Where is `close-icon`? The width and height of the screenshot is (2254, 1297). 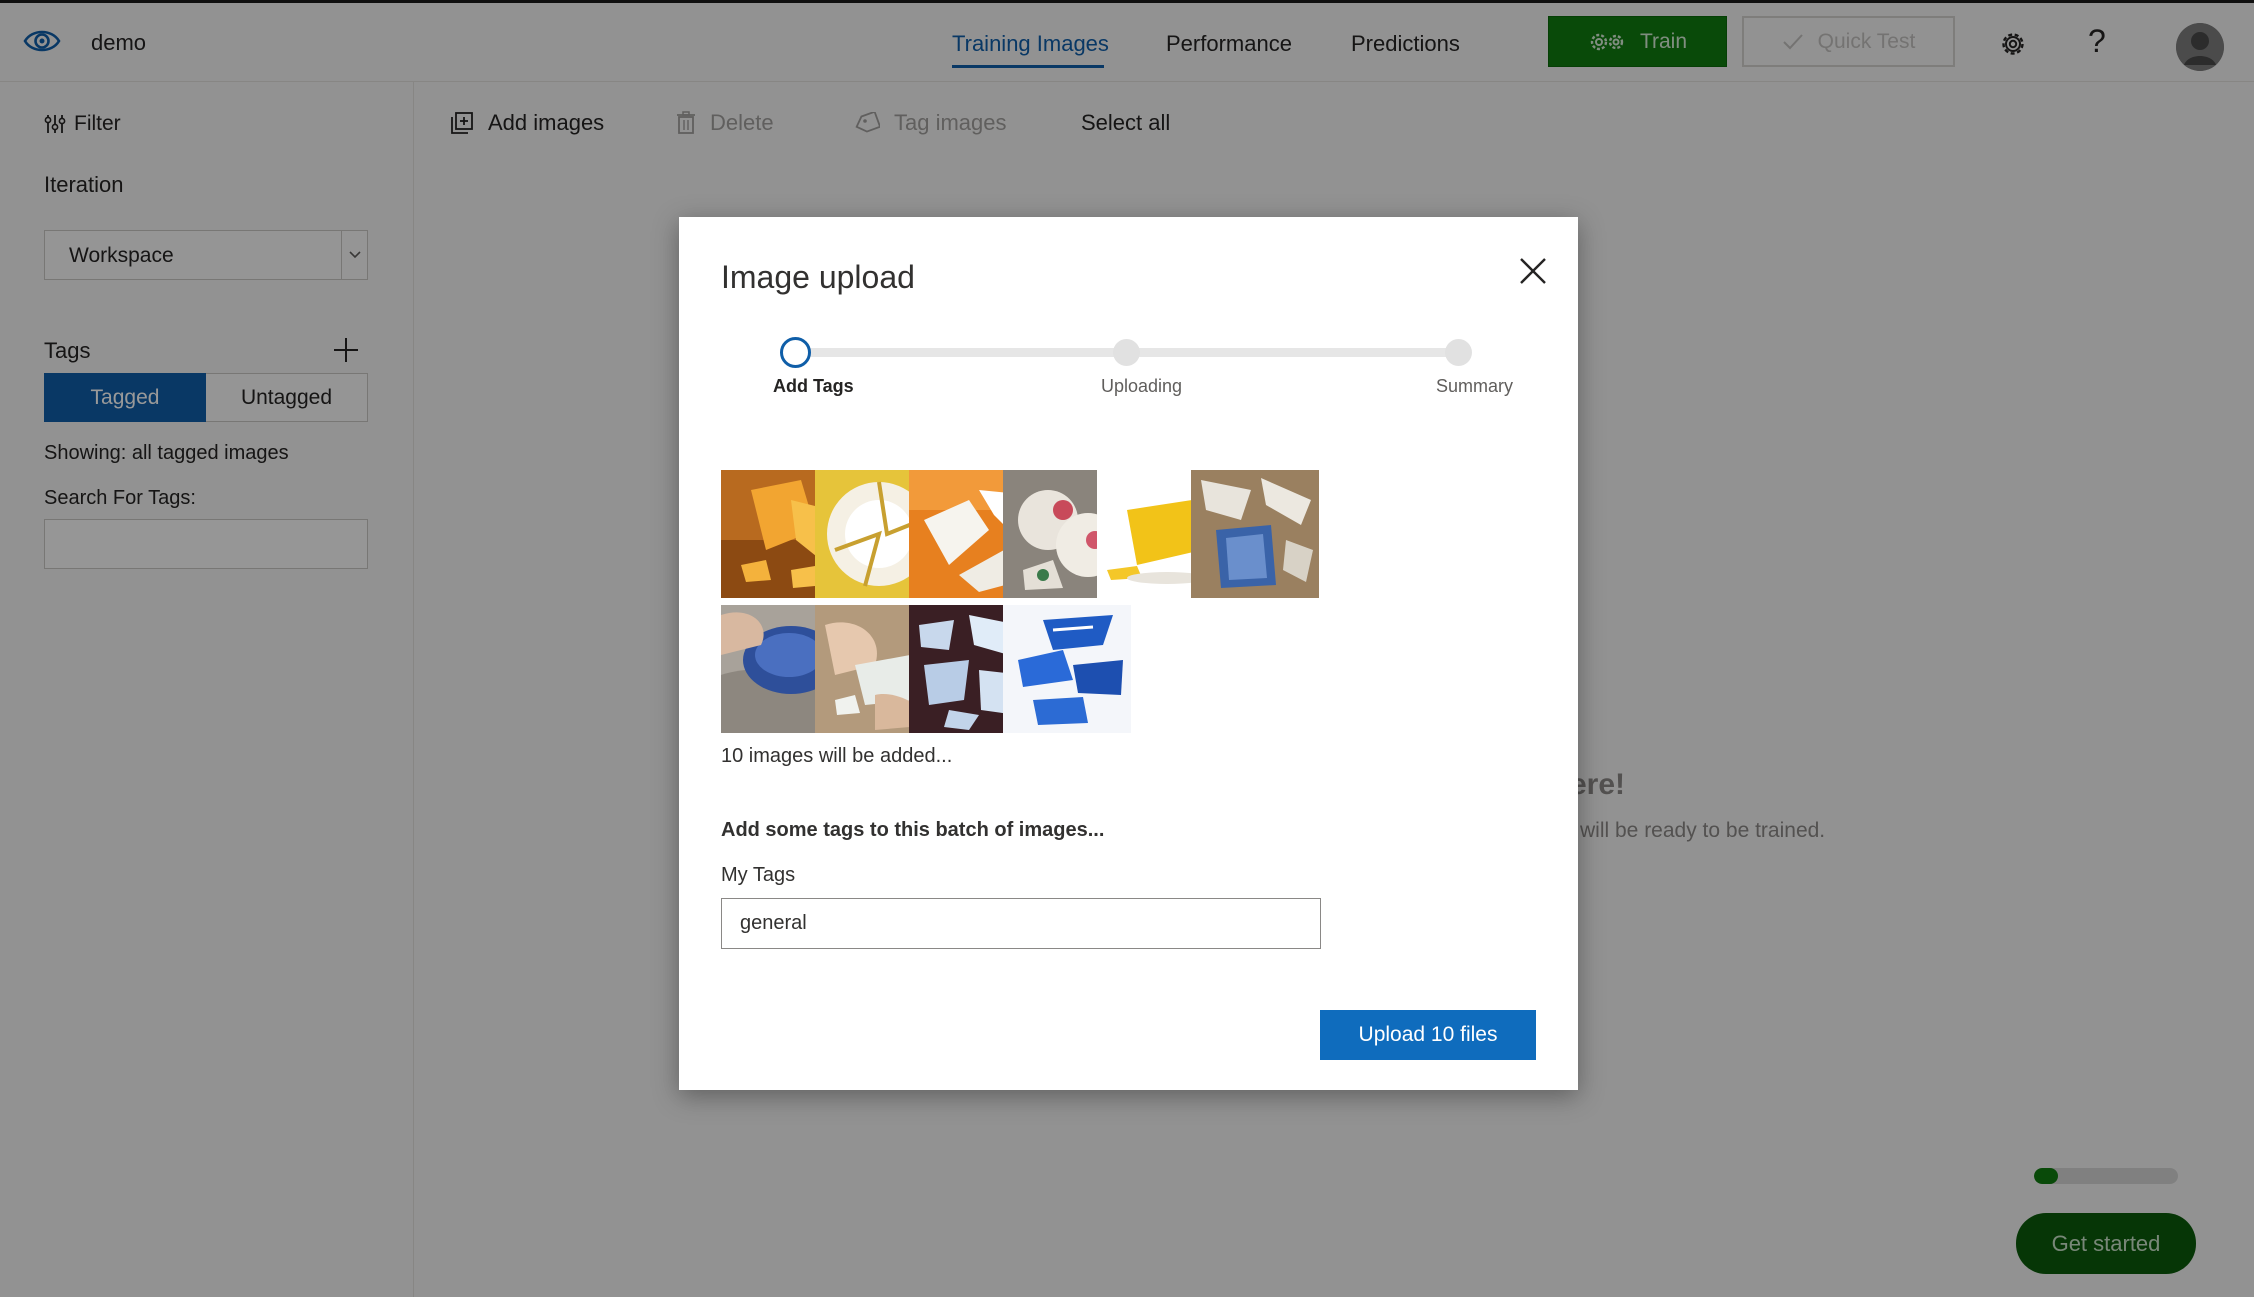 close-icon is located at coordinates (1533, 271).